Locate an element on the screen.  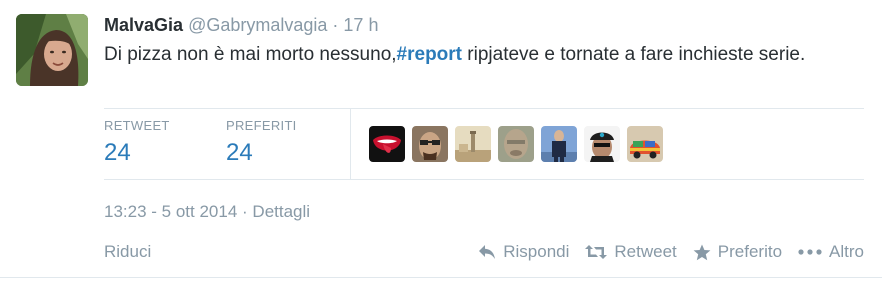
favoriter-avatar-man-with-glasses is located at coordinates (430, 144).